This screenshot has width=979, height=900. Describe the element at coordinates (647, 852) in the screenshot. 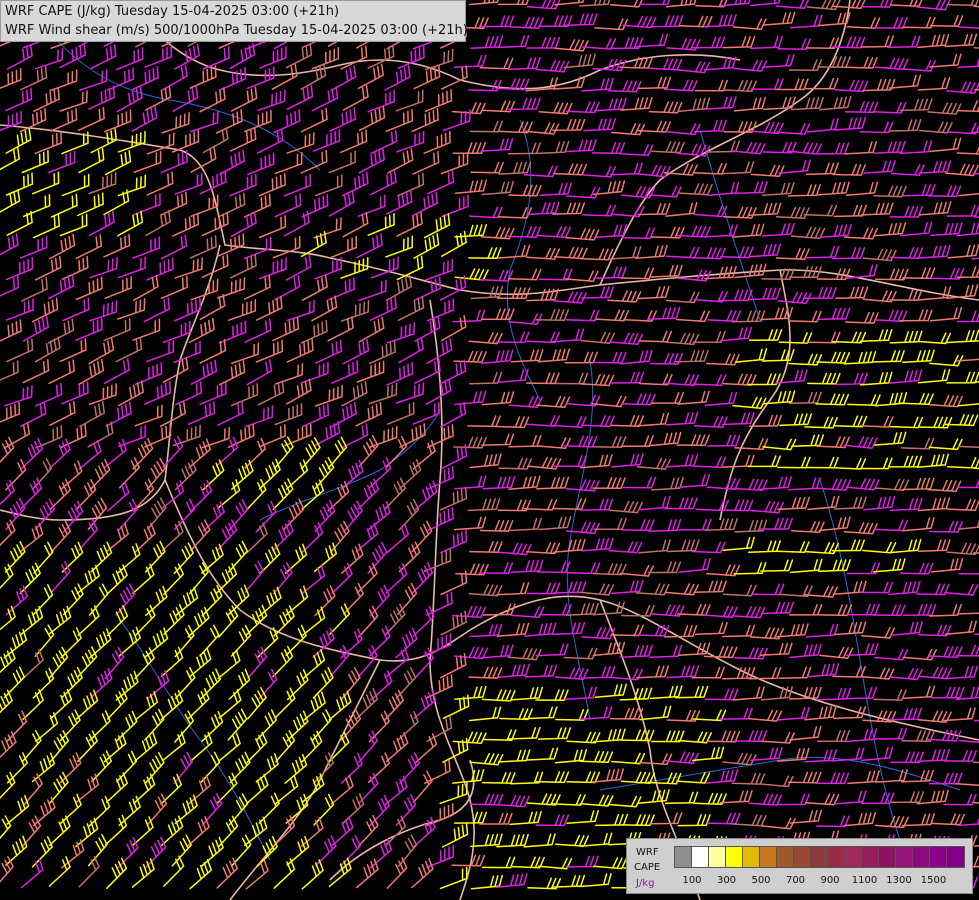

I see `legend-model-label: WRF` at that location.